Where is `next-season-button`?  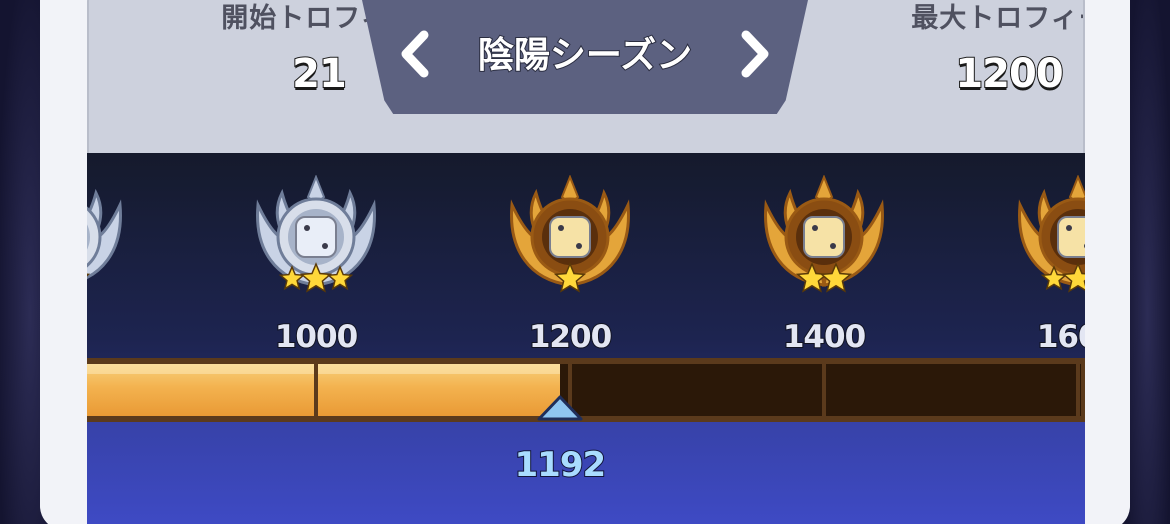 next-season-button is located at coordinates (755, 54).